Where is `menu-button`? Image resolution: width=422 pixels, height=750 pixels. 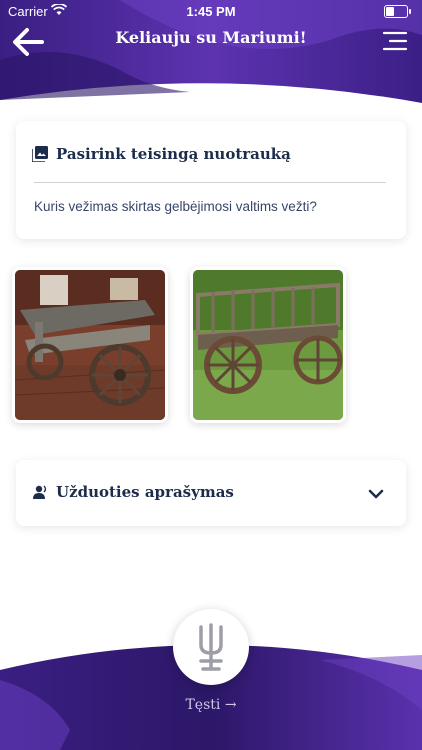
menu-button is located at coordinates (395, 41).